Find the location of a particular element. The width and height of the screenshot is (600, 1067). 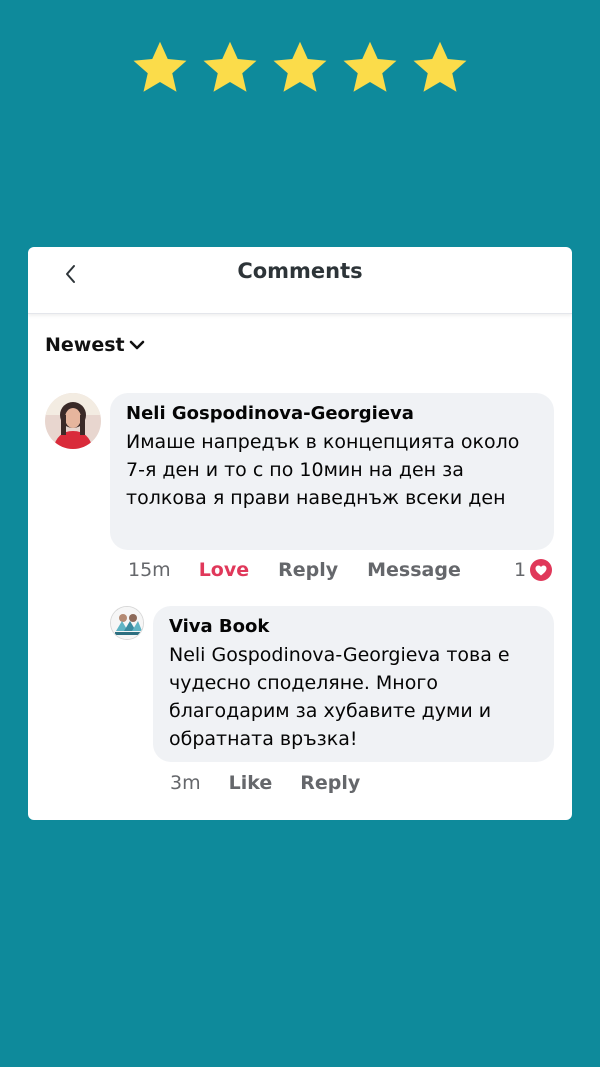

like-button: Like is located at coordinates (251, 783).